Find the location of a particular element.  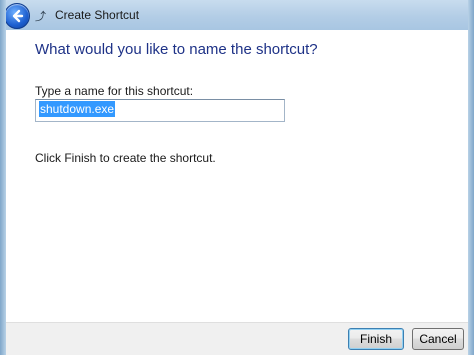

cancel-button: Cancel is located at coordinates (438, 339).